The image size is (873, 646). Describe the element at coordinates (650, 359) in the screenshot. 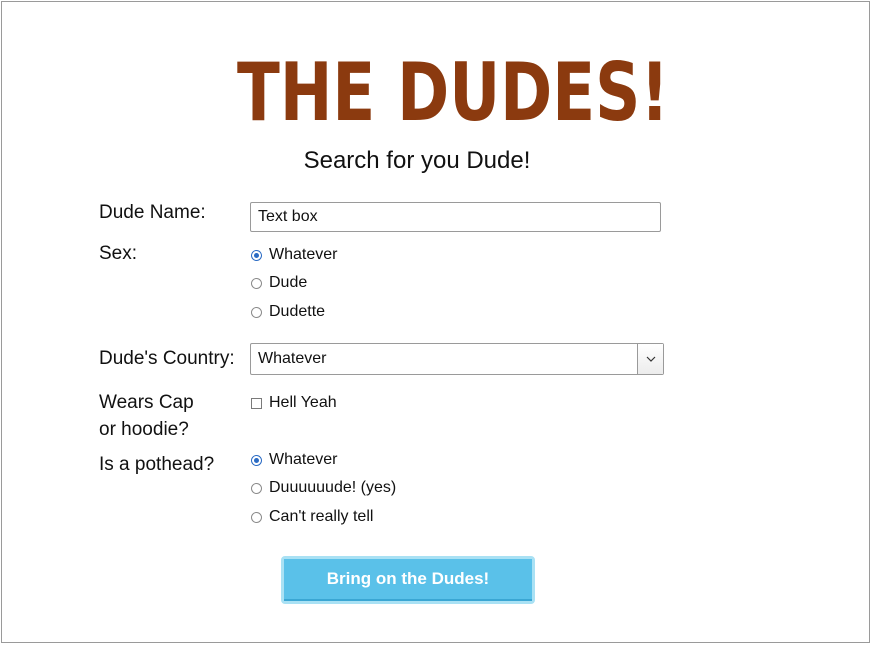

I see `chevron-down-icon` at that location.